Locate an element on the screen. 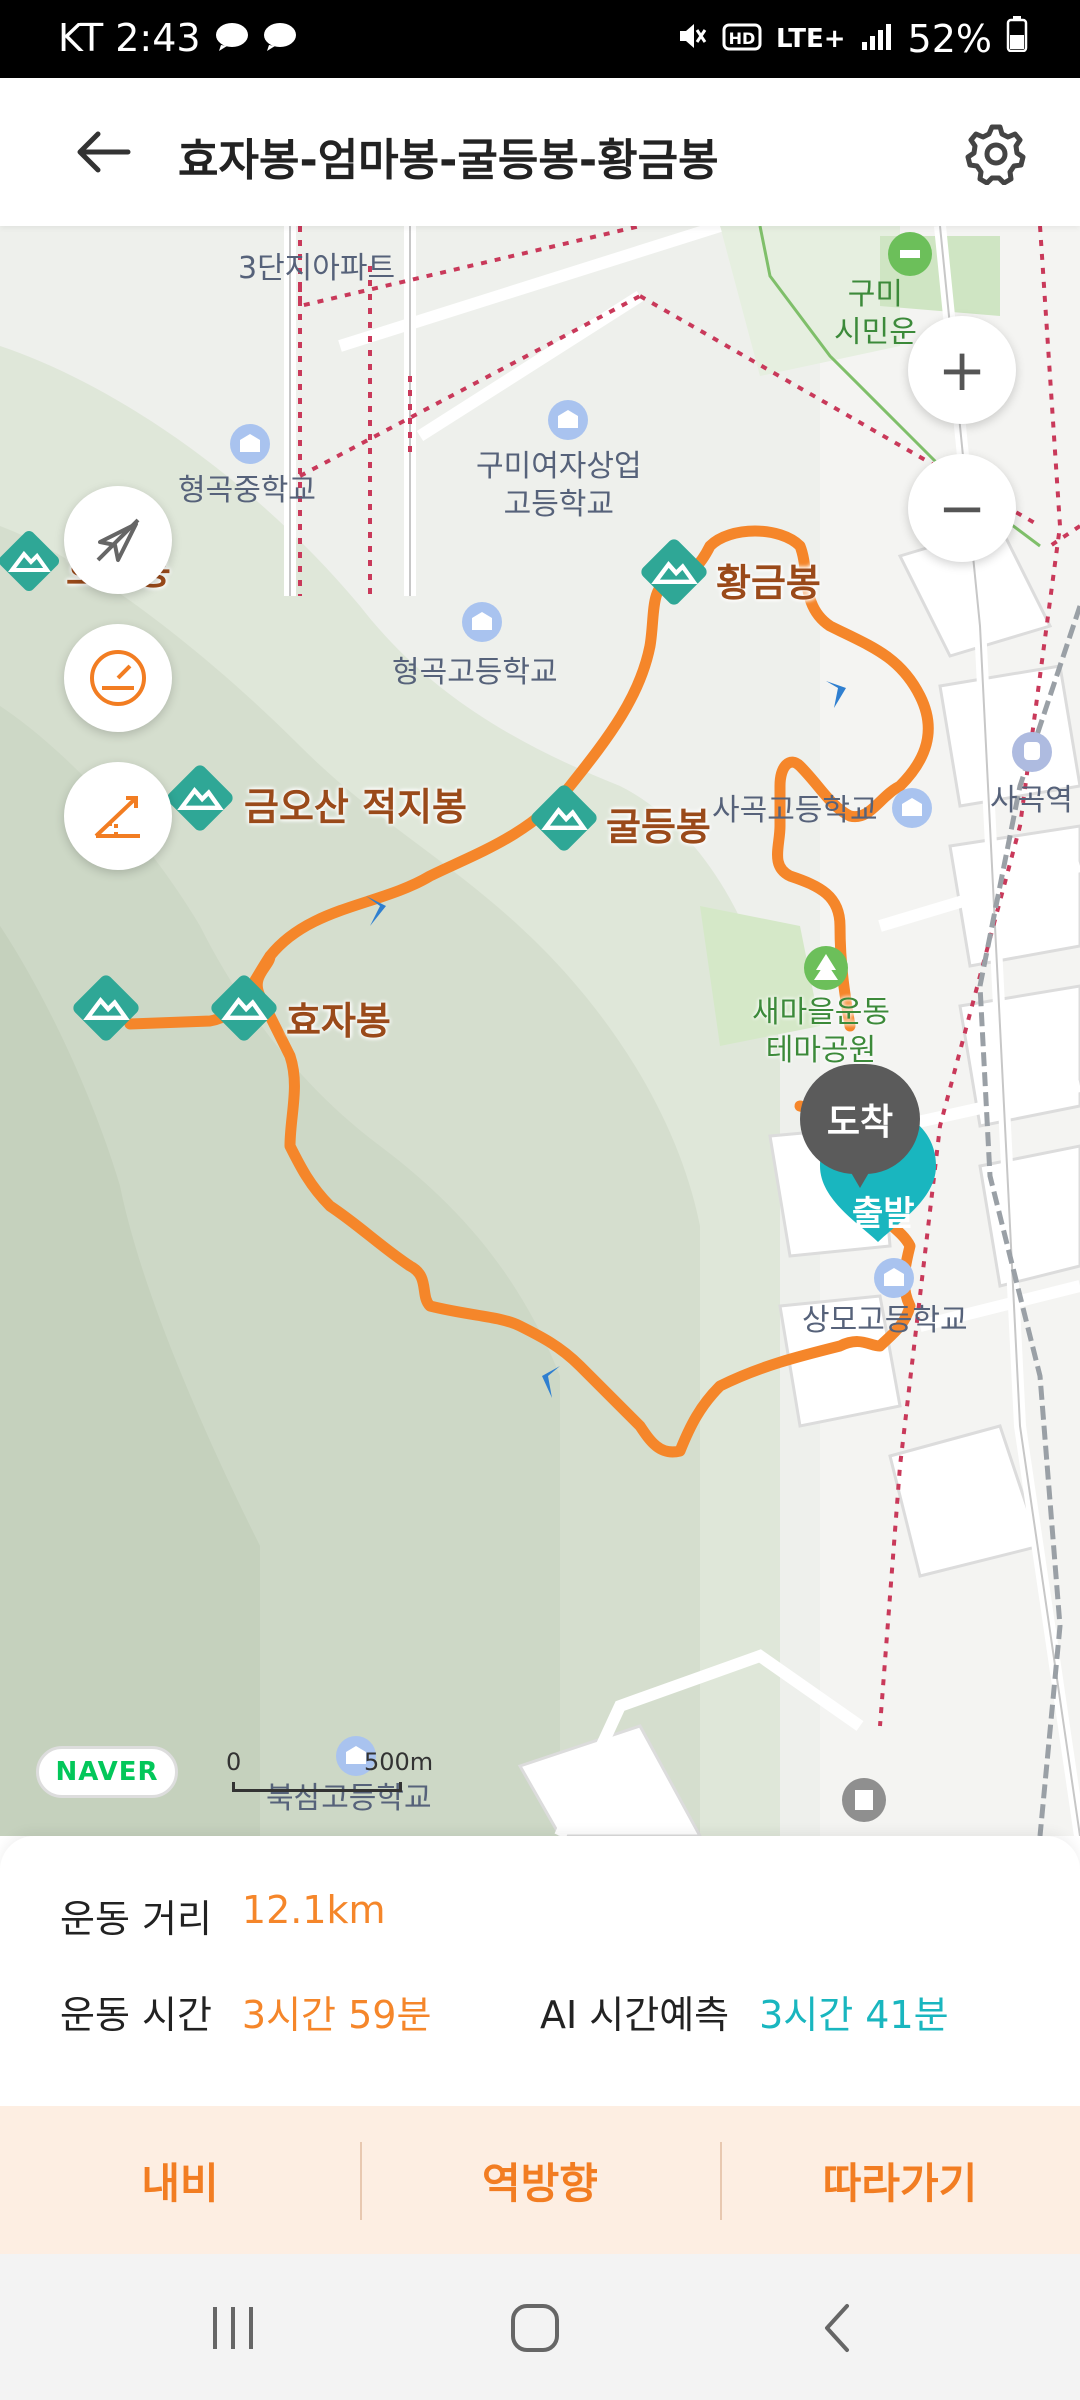 The image size is (1080, 2400). hyeonggok-middle-label: 형곡중학교 is located at coordinates (247, 490).